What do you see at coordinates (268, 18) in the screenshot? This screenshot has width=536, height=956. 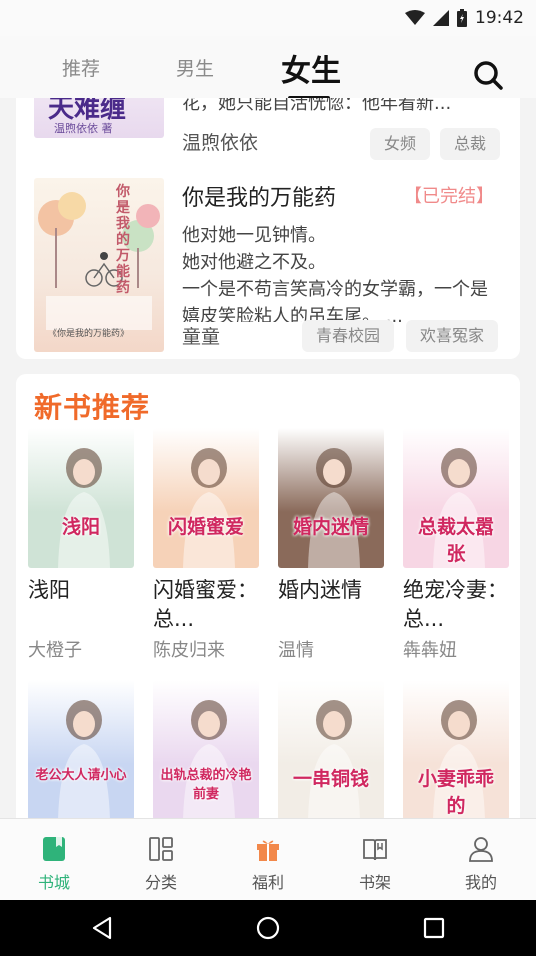 I see `status-bar: 19:42` at bounding box center [268, 18].